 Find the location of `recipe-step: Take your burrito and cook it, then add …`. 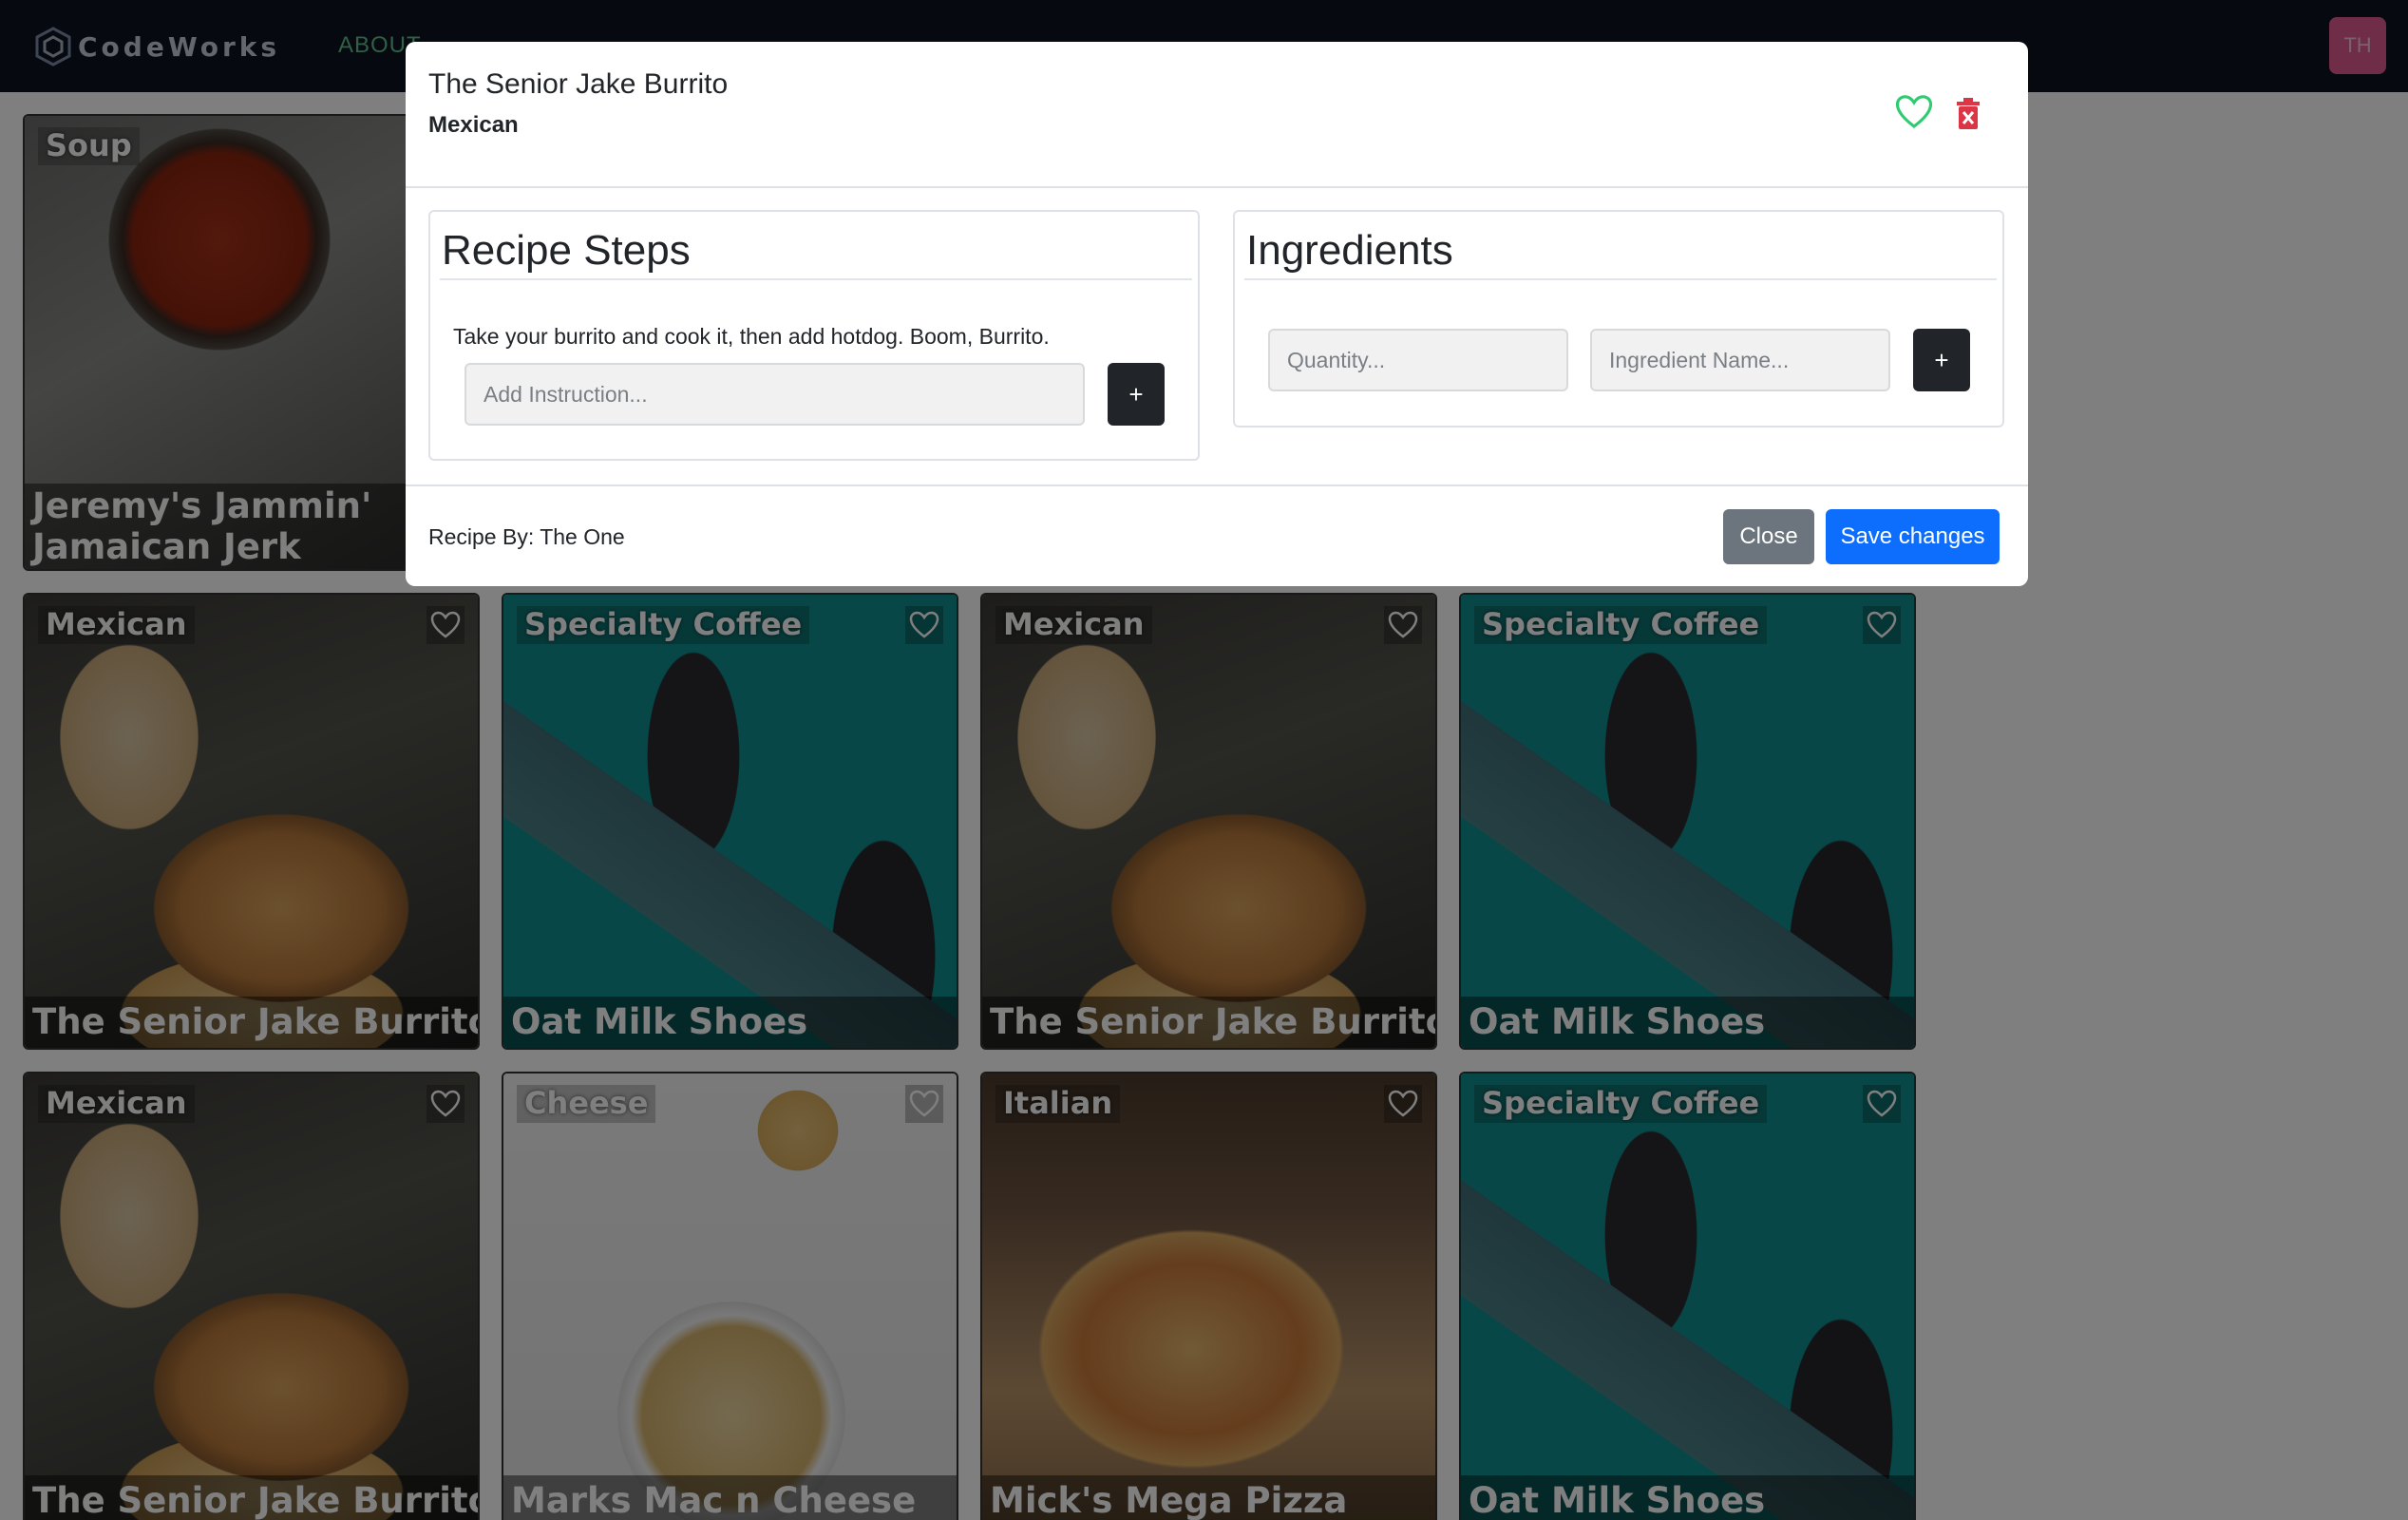

recipe-step: Take your burrito and cook it, then add … is located at coordinates (752, 336).